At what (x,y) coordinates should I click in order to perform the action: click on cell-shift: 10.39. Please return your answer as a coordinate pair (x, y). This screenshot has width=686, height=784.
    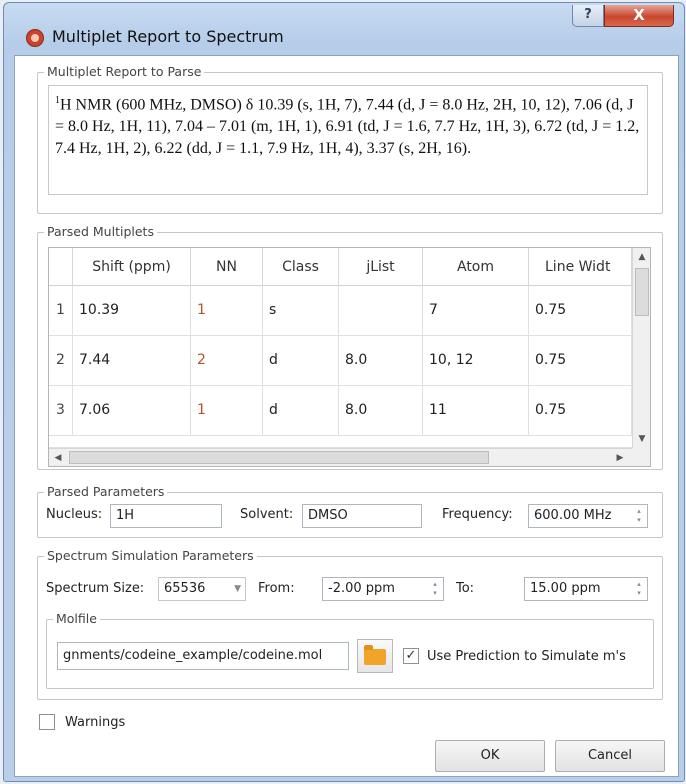
    Looking at the image, I should click on (132, 311).